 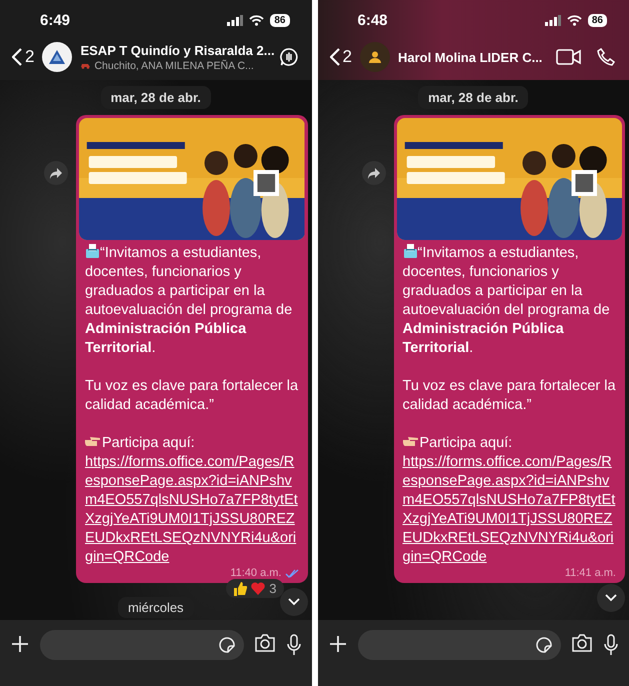 What do you see at coordinates (373, 20) in the screenshot?
I see `status-time: 6:48` at bounding box center [373, 20].